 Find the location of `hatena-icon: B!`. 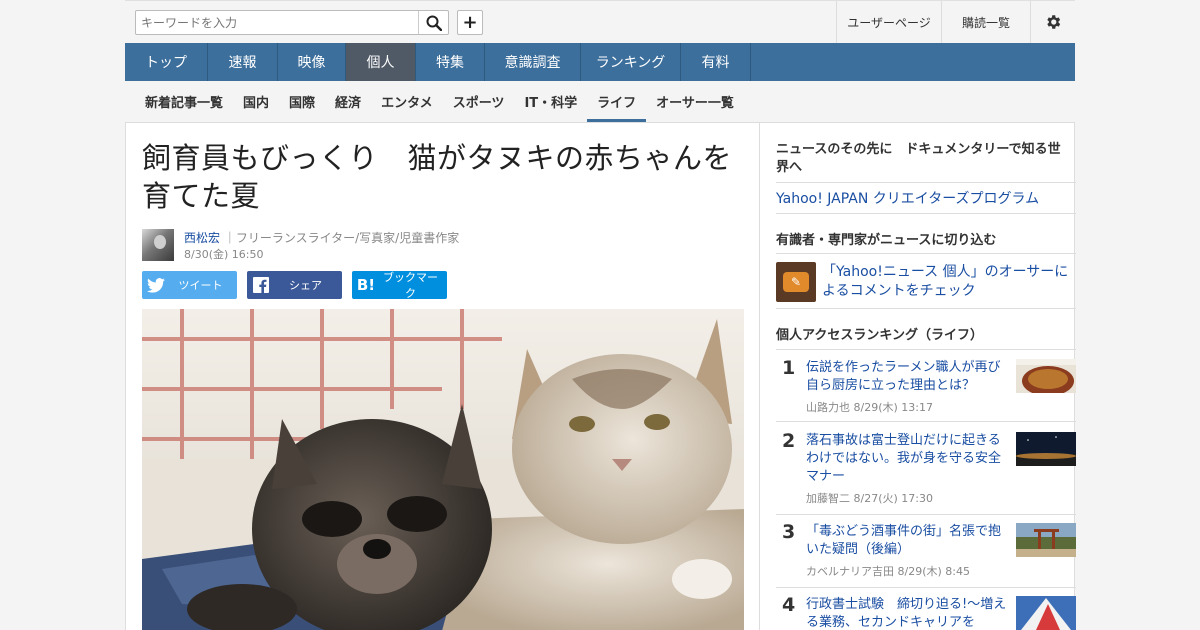

hatena-icon: B! is located at coordinates (366, 285).